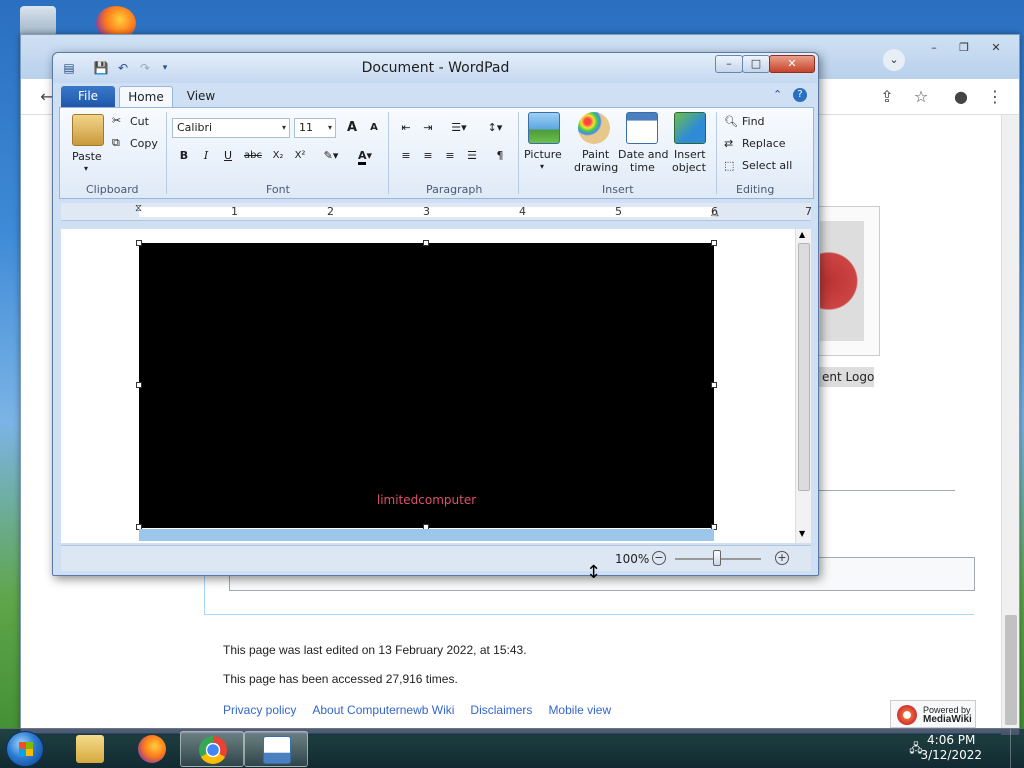 The image size is (1024, 768). What do you see at coordinates (374, 127) in the screenshot?
I see `shrink-font-button: A` at bounding box center [374, 127].